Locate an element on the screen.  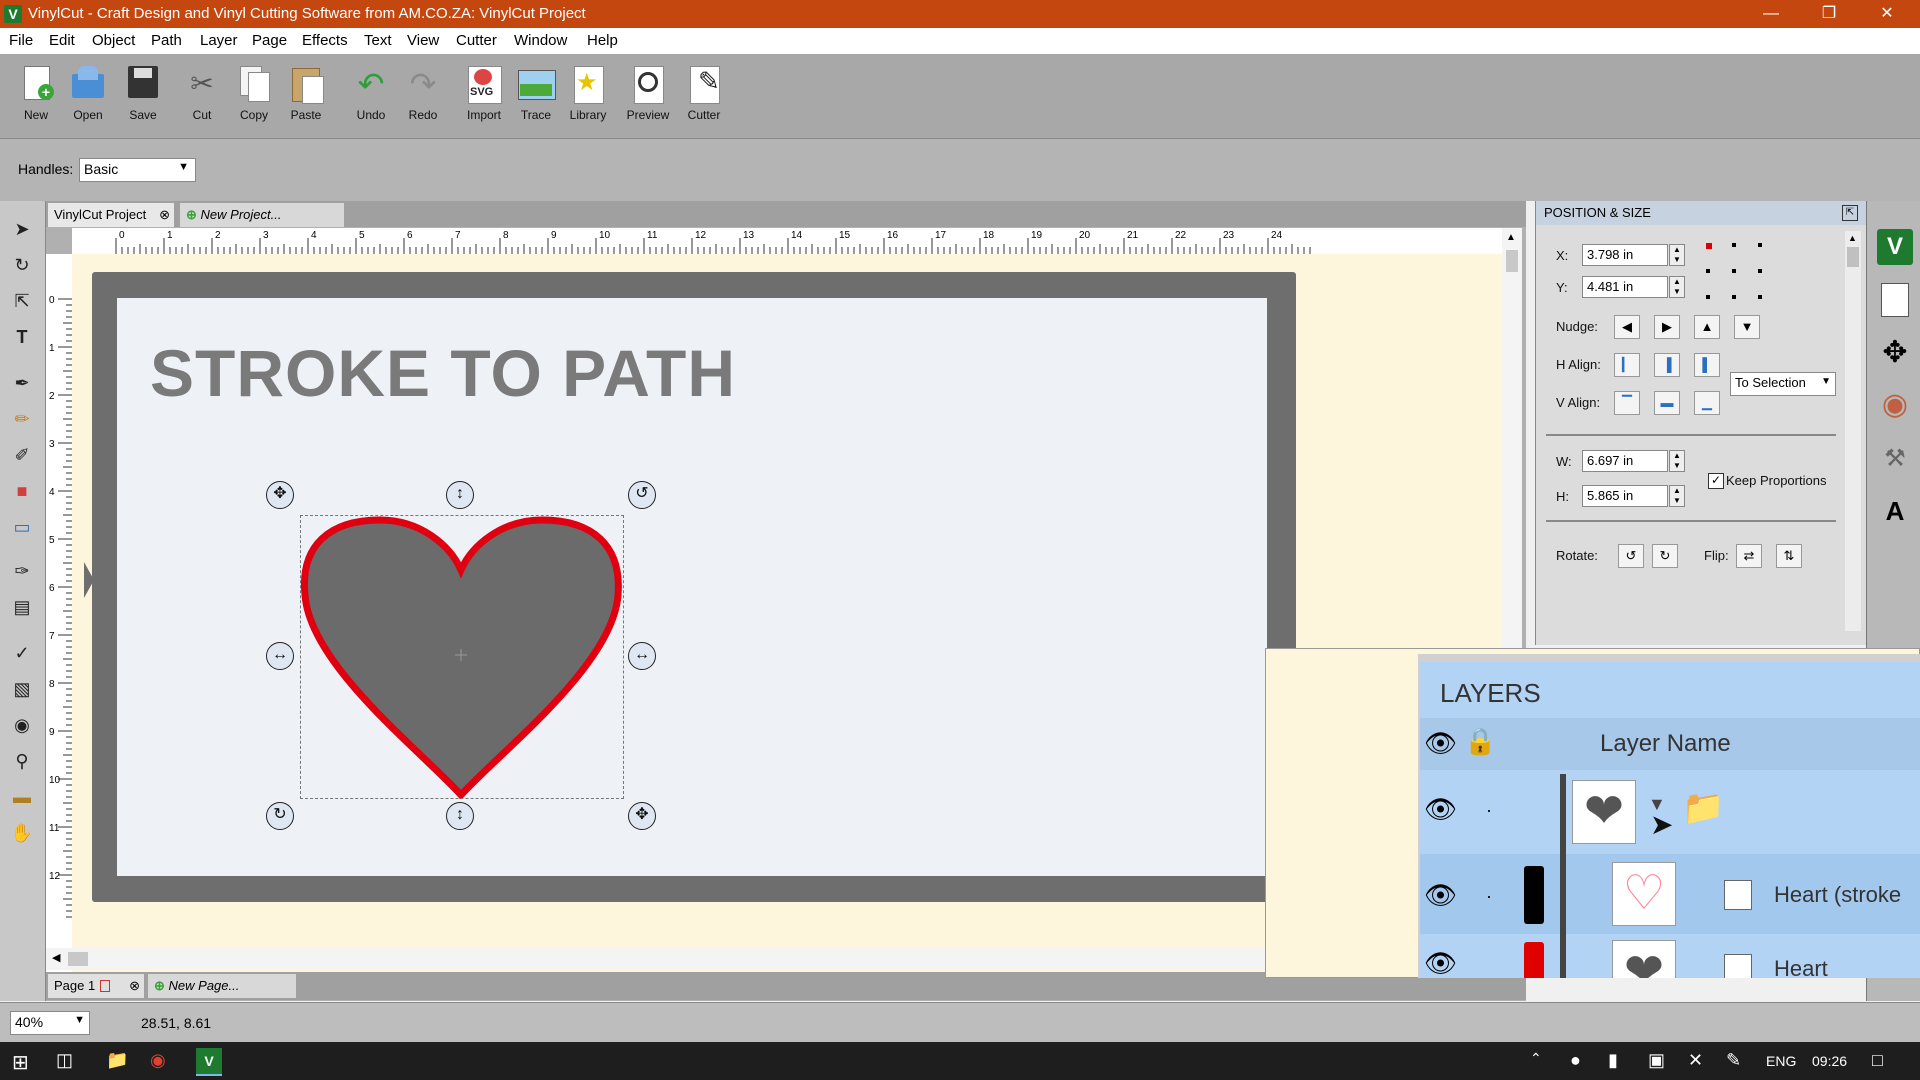
menu-effects: Effects is located at coordinates (325, 40).